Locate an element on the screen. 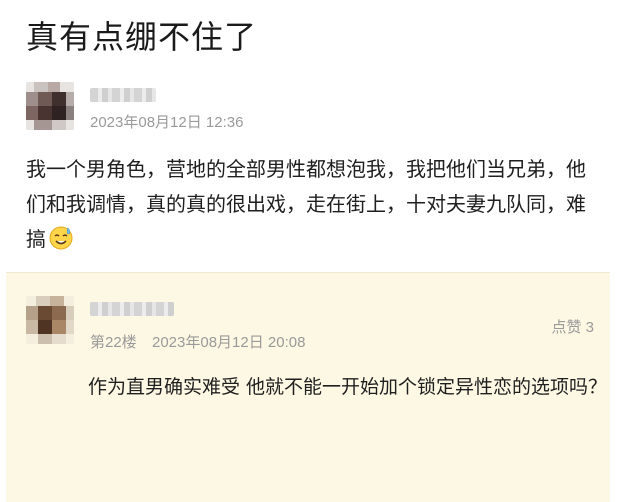 This screenshot has height=502, width=640. reply-body: 作为直男确实难受 他就不能一开始加个锁定异性恋的选项吗？ is located at coordinates (348, 387).